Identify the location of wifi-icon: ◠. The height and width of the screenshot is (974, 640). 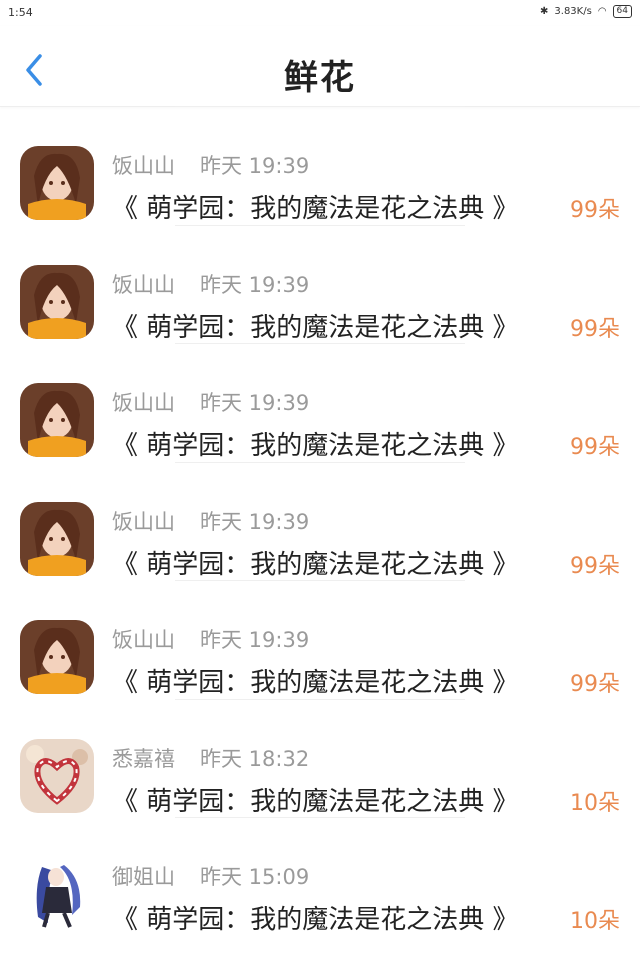
(602, 11).